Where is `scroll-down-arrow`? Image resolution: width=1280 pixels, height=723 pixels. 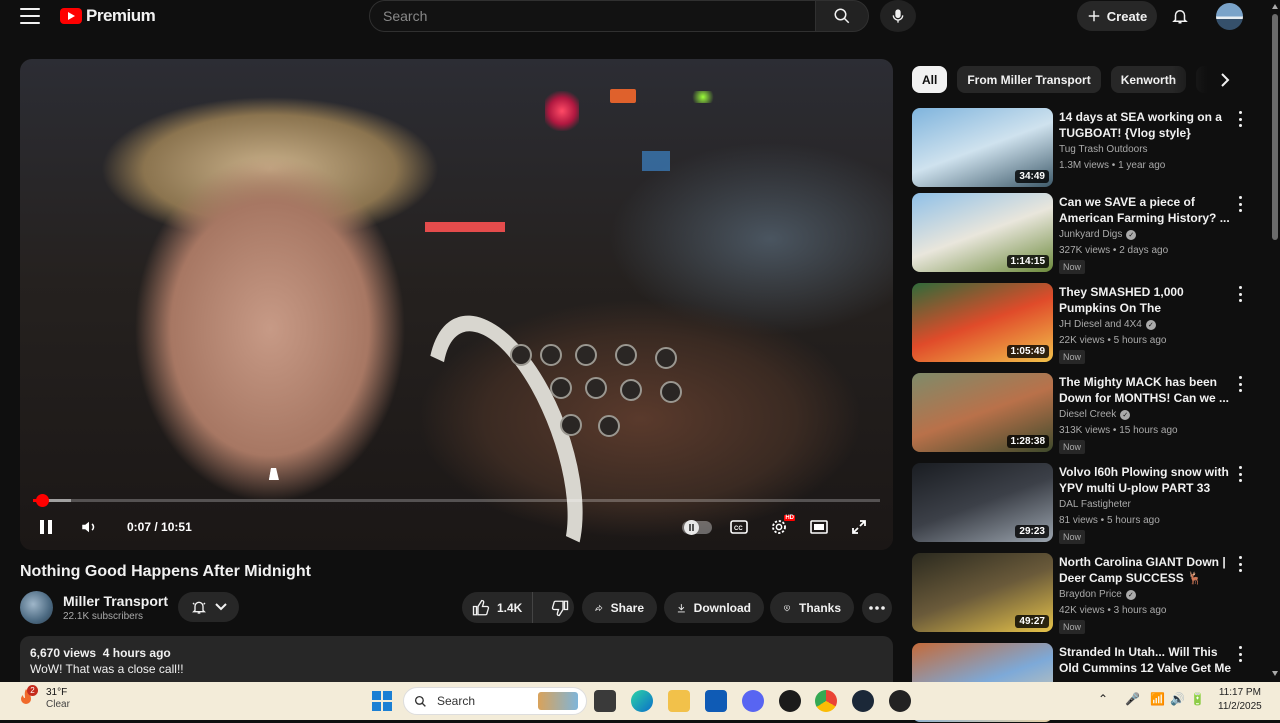
scroll-down-arrow is located at coordinates (1275, 673).